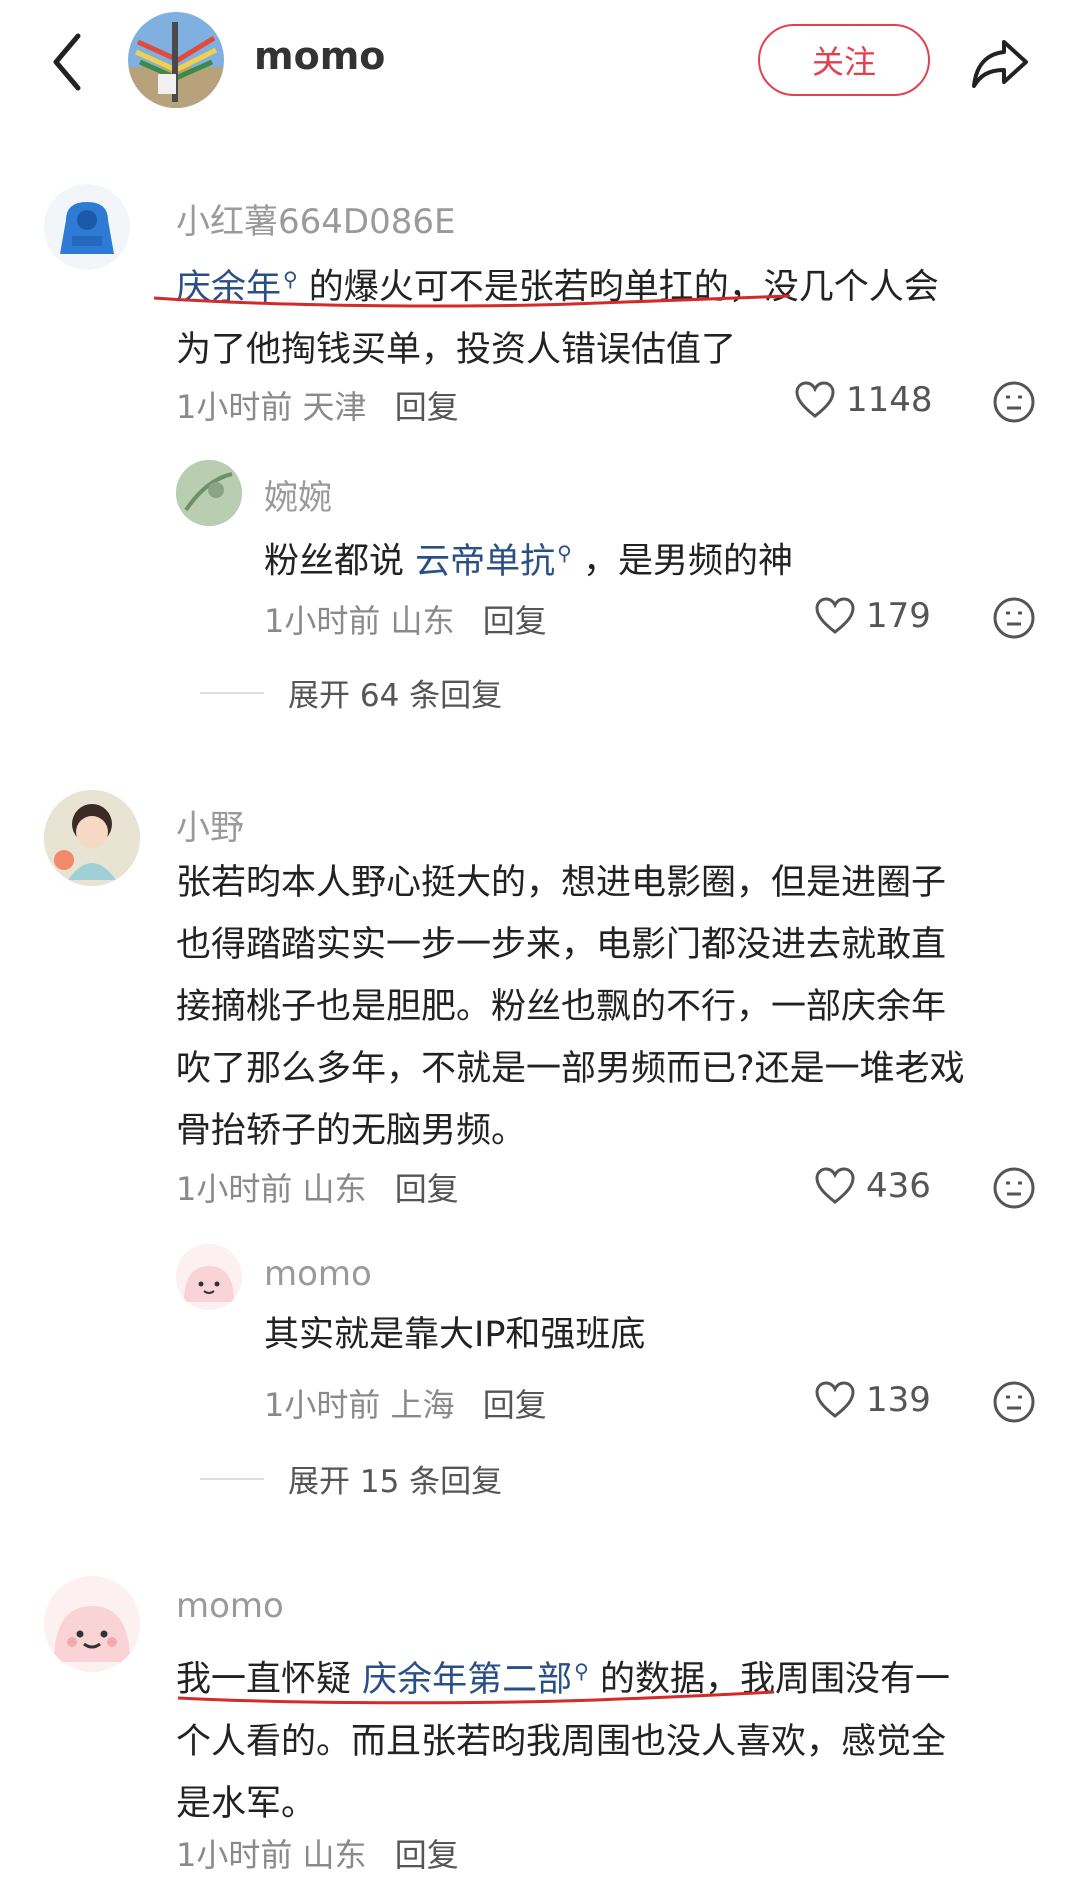  I want to click on reply-meta: 1小时前 上海 回复, so click(405, 1403).